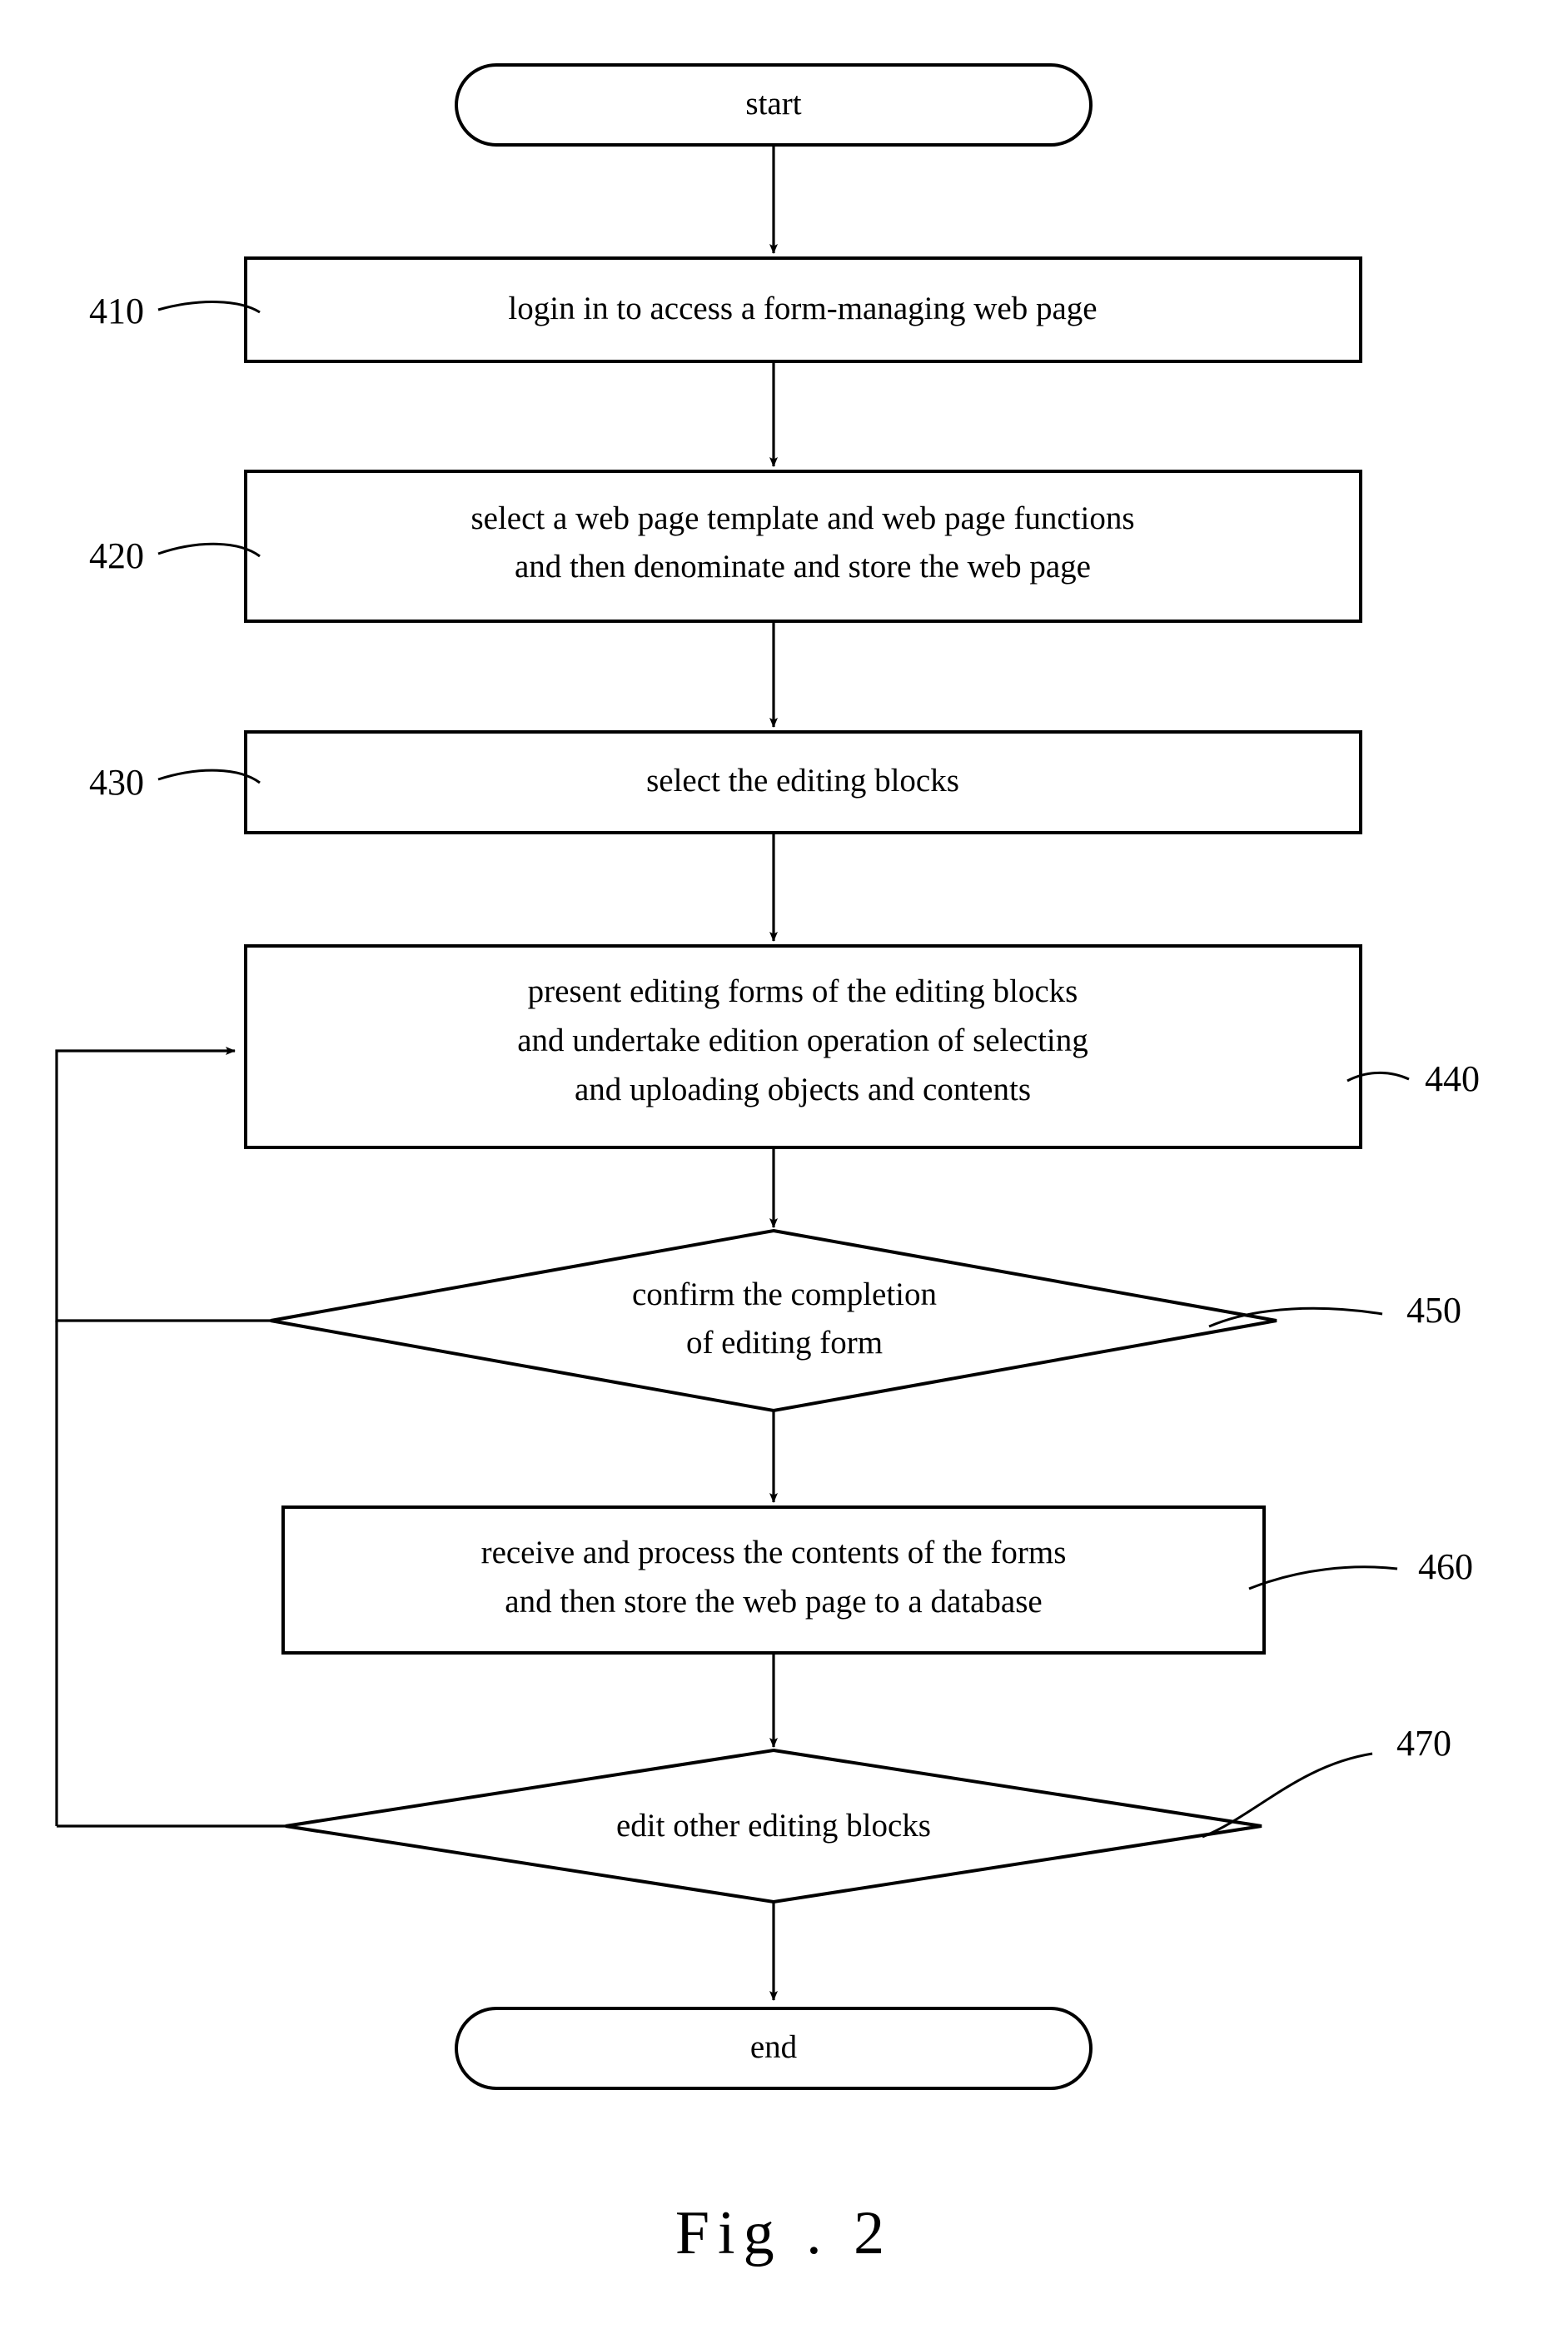 This screenshot has height=2349, width=1568. I want to click on step-450-shape, so click(773, 1320).